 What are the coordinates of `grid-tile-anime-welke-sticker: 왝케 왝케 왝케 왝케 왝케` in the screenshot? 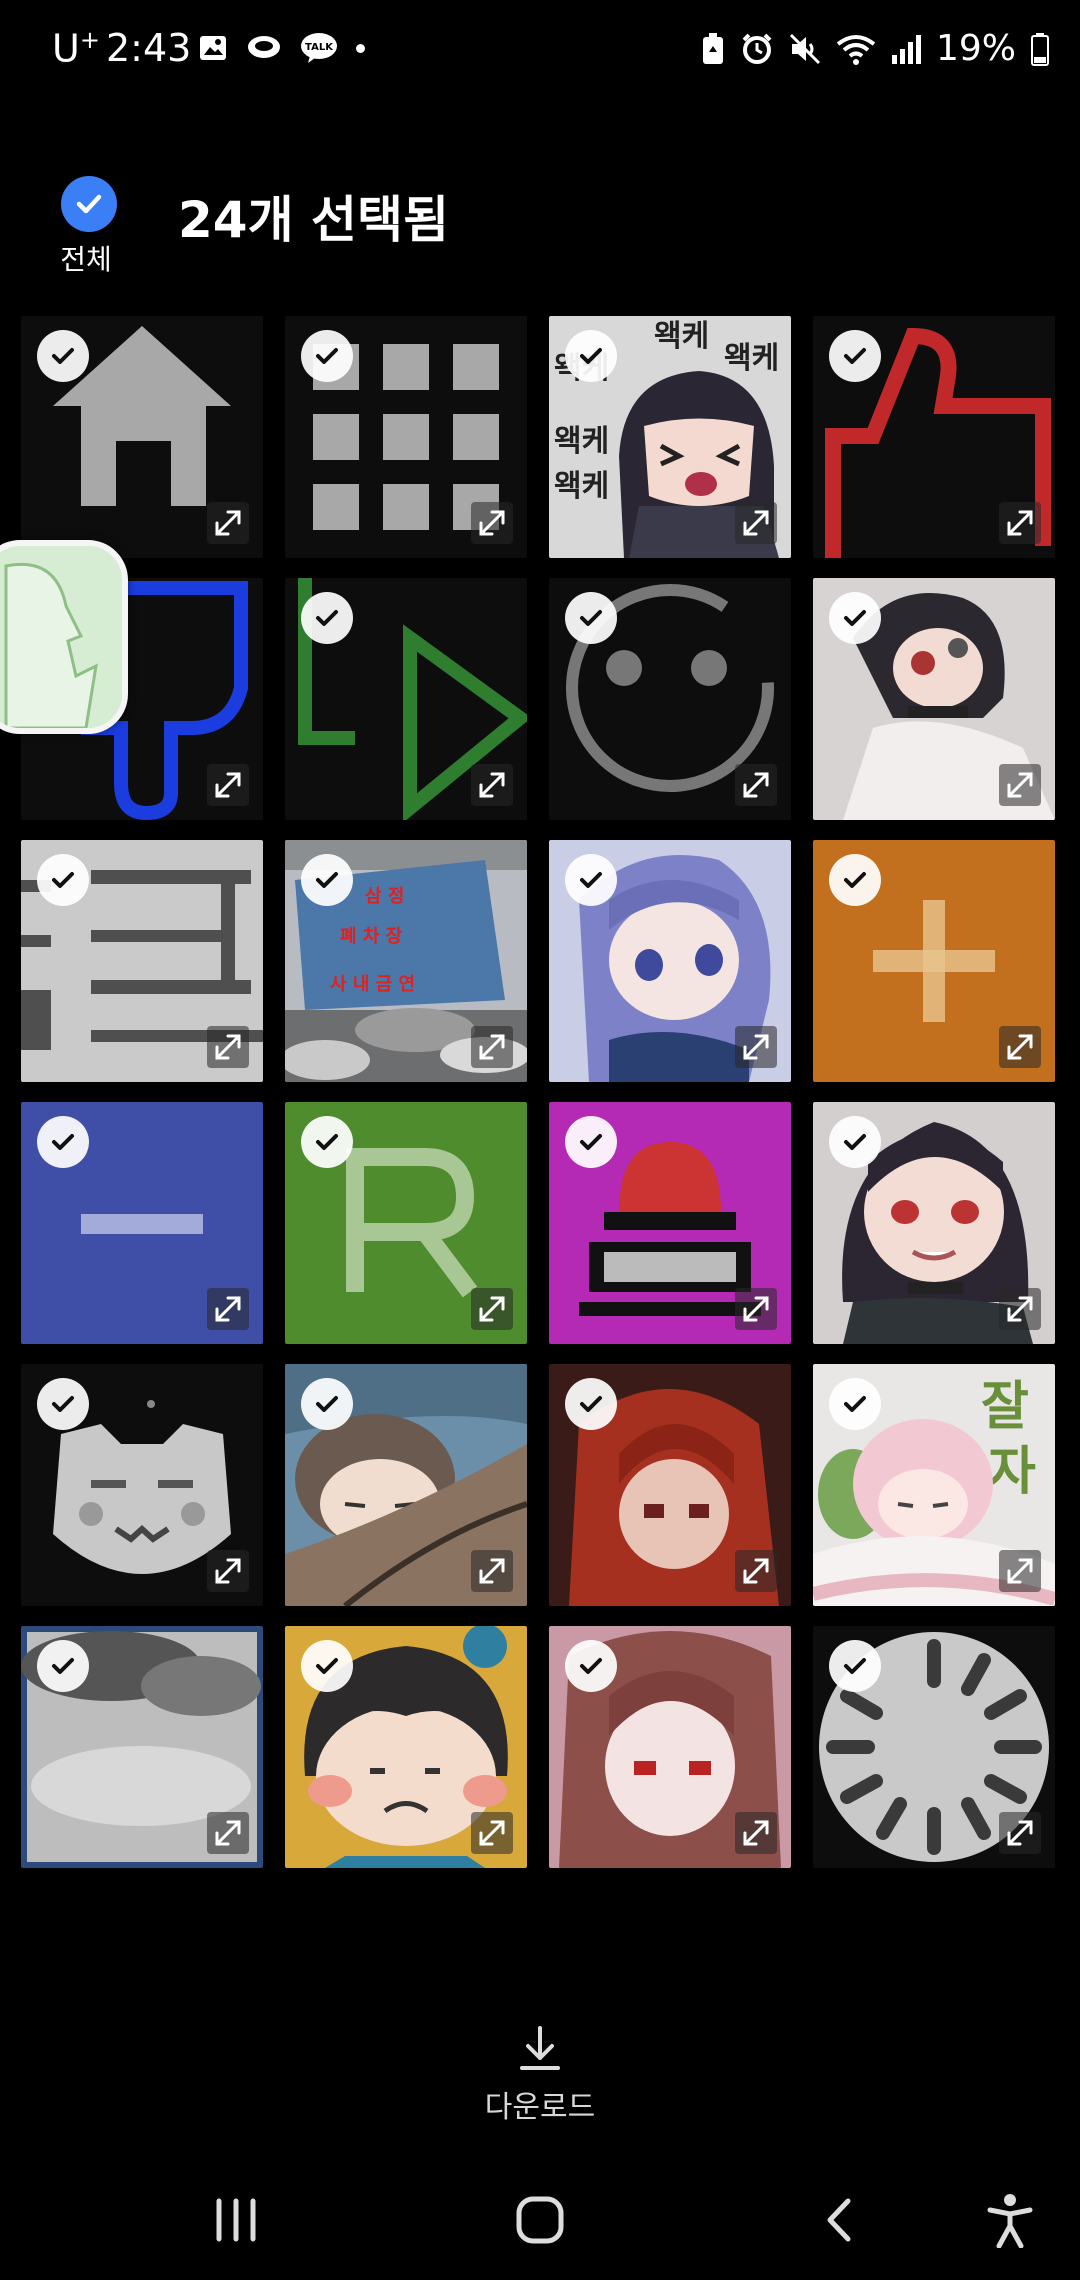 It's located at (670, 437).